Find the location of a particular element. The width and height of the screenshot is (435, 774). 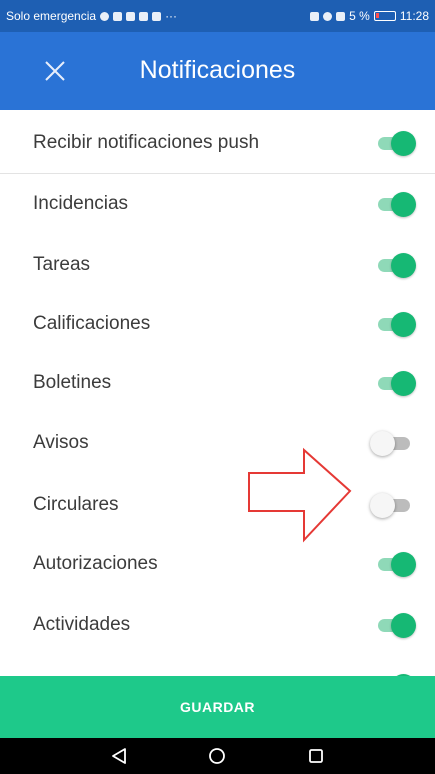

cloud-icon is located at coordinates (144, 16).